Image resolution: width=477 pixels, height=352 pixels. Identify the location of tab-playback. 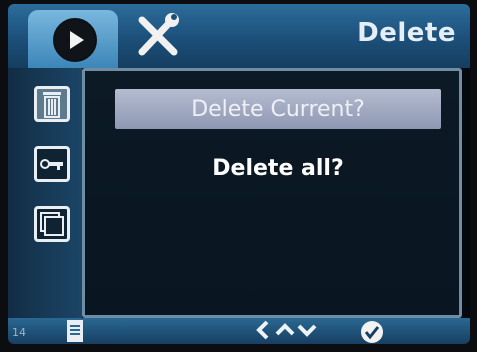
(73, 39).